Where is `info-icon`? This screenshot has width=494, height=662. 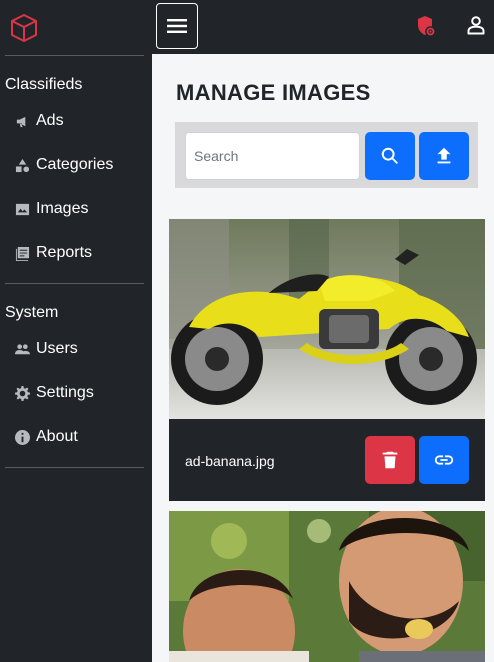
info-icon is located at coordinates (22, 437).